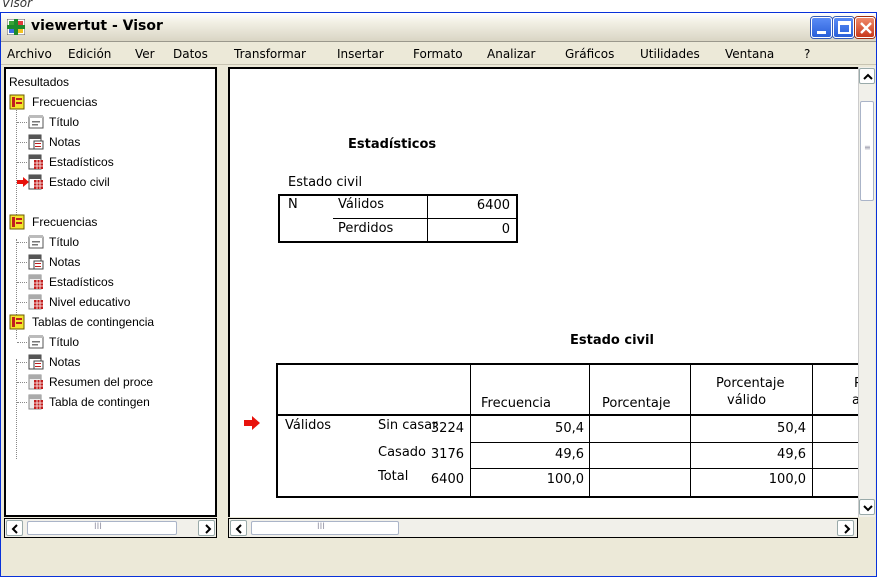 The height and width of the screenshot is (577, 877). I want to click on outline-scroll-thumb: III, so click(102, 528).